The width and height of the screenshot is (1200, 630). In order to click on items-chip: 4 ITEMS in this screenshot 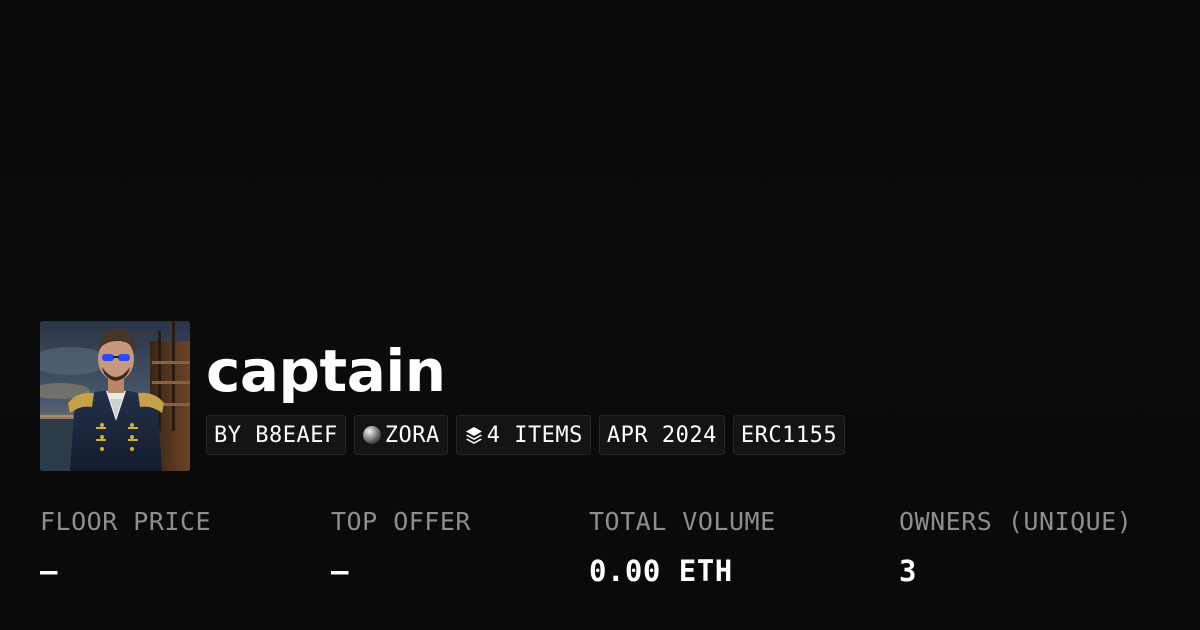, I will do `click(523, 435)`.